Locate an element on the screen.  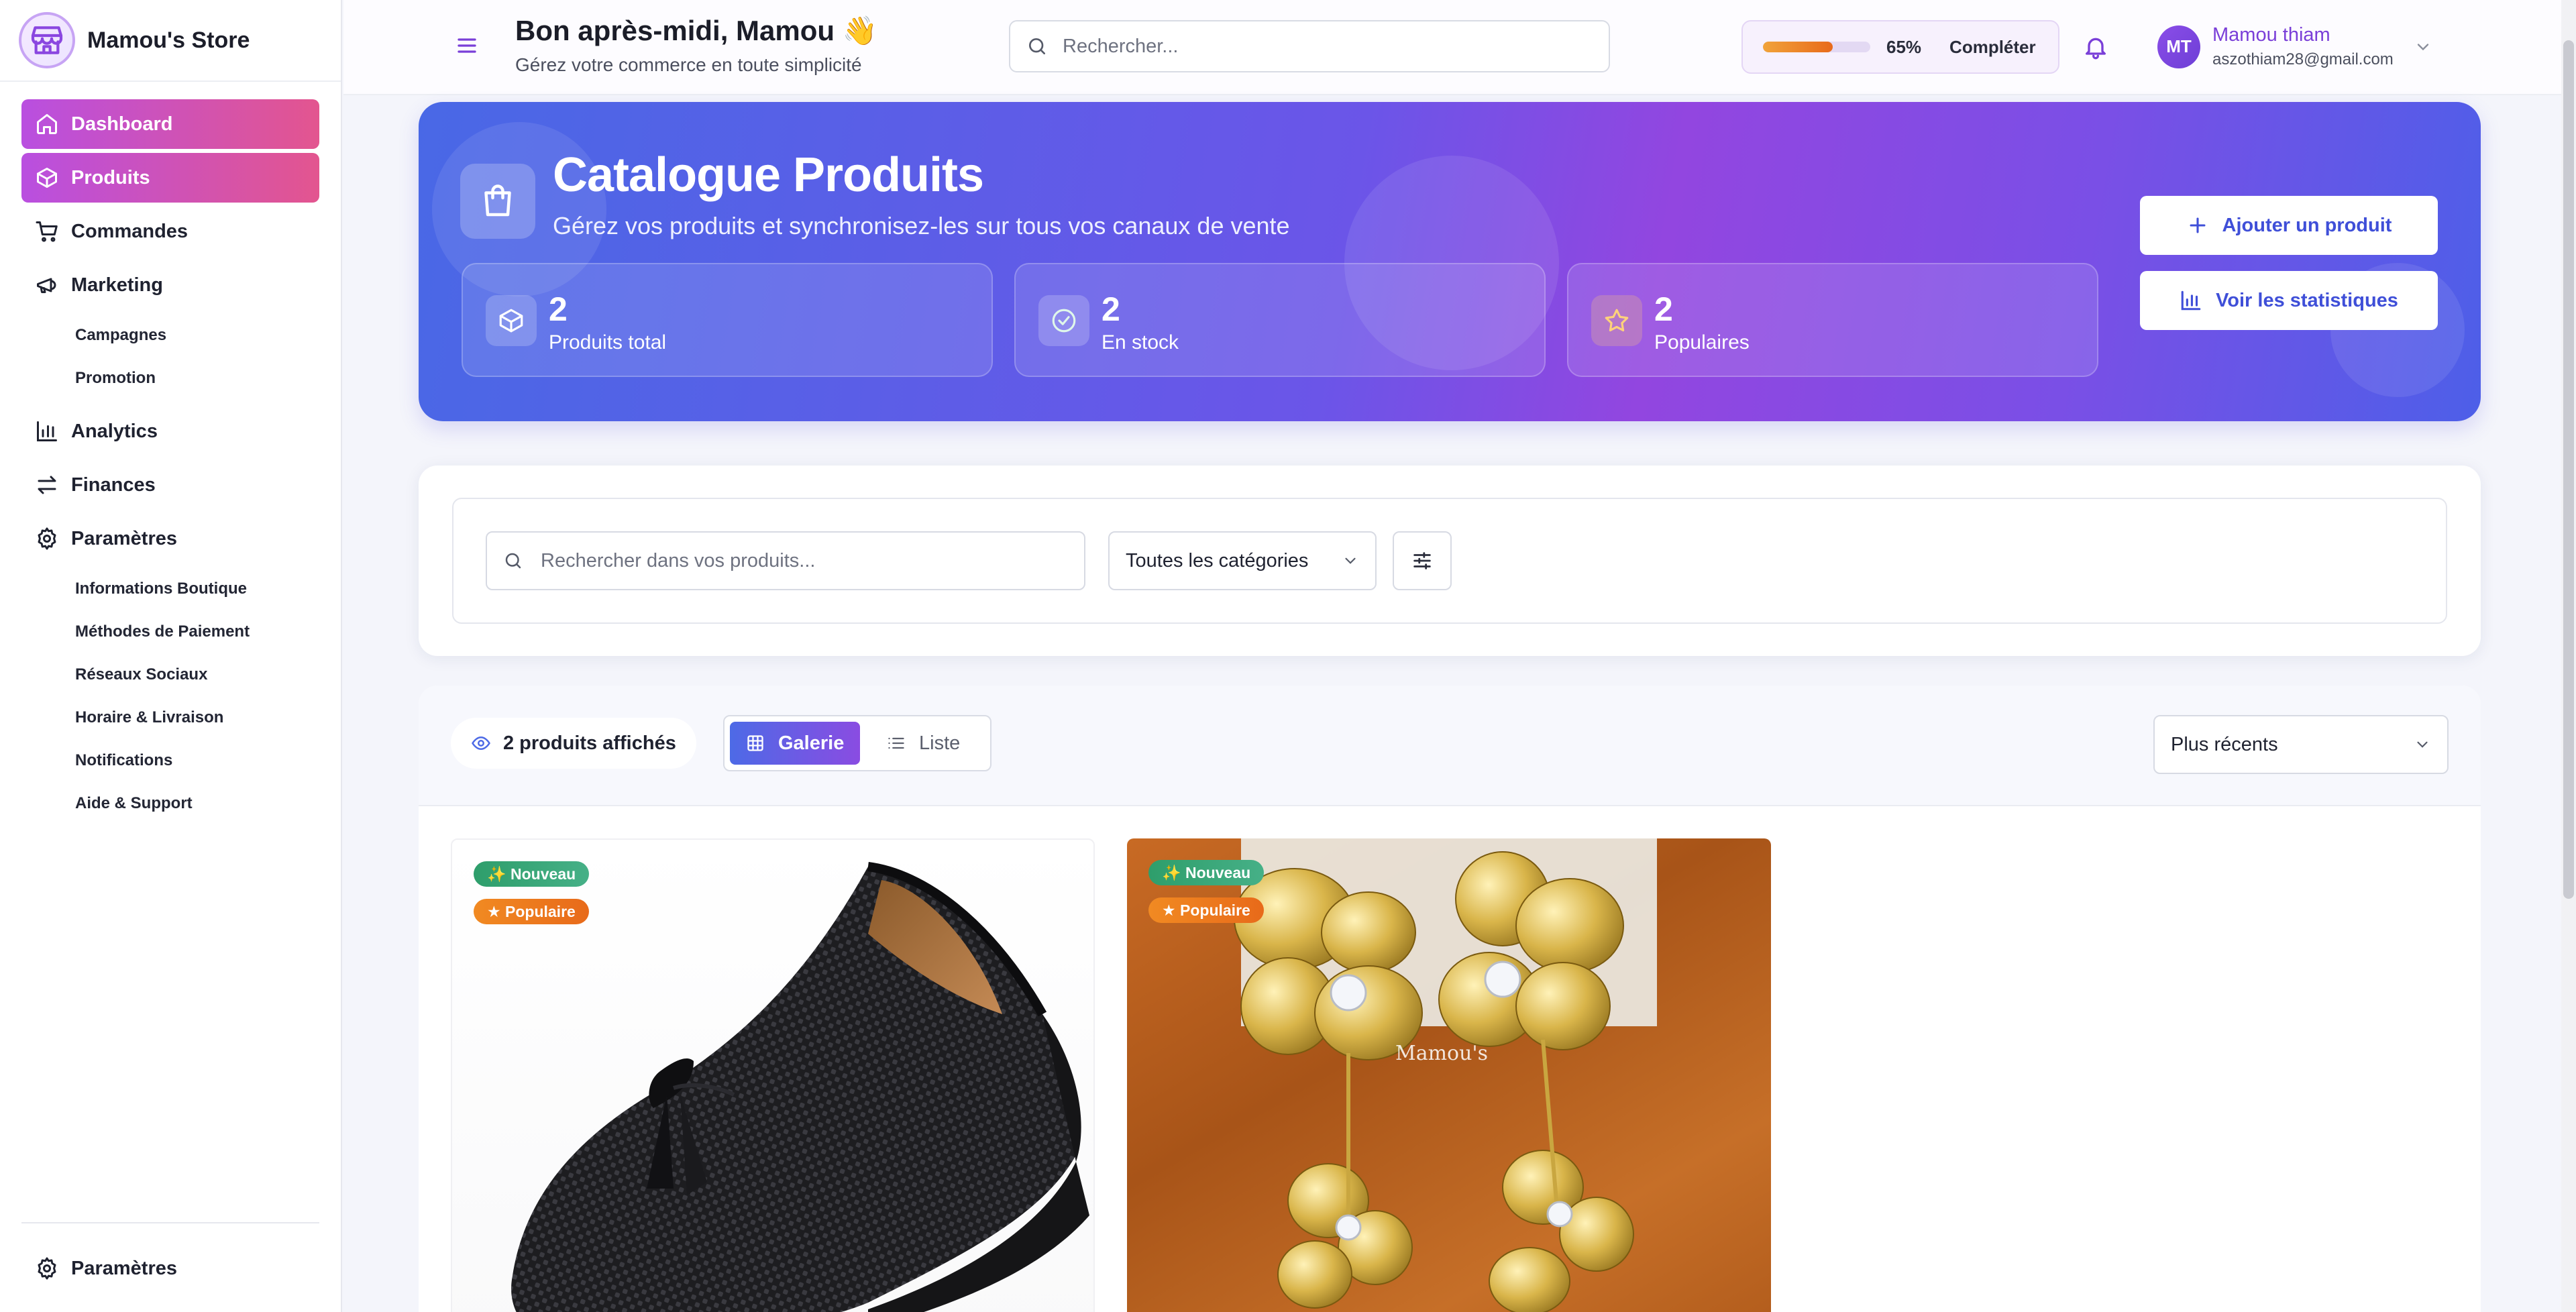
greeting-title: Bon après-midi, Mamou 👋 is located at coordinates (696, 31).